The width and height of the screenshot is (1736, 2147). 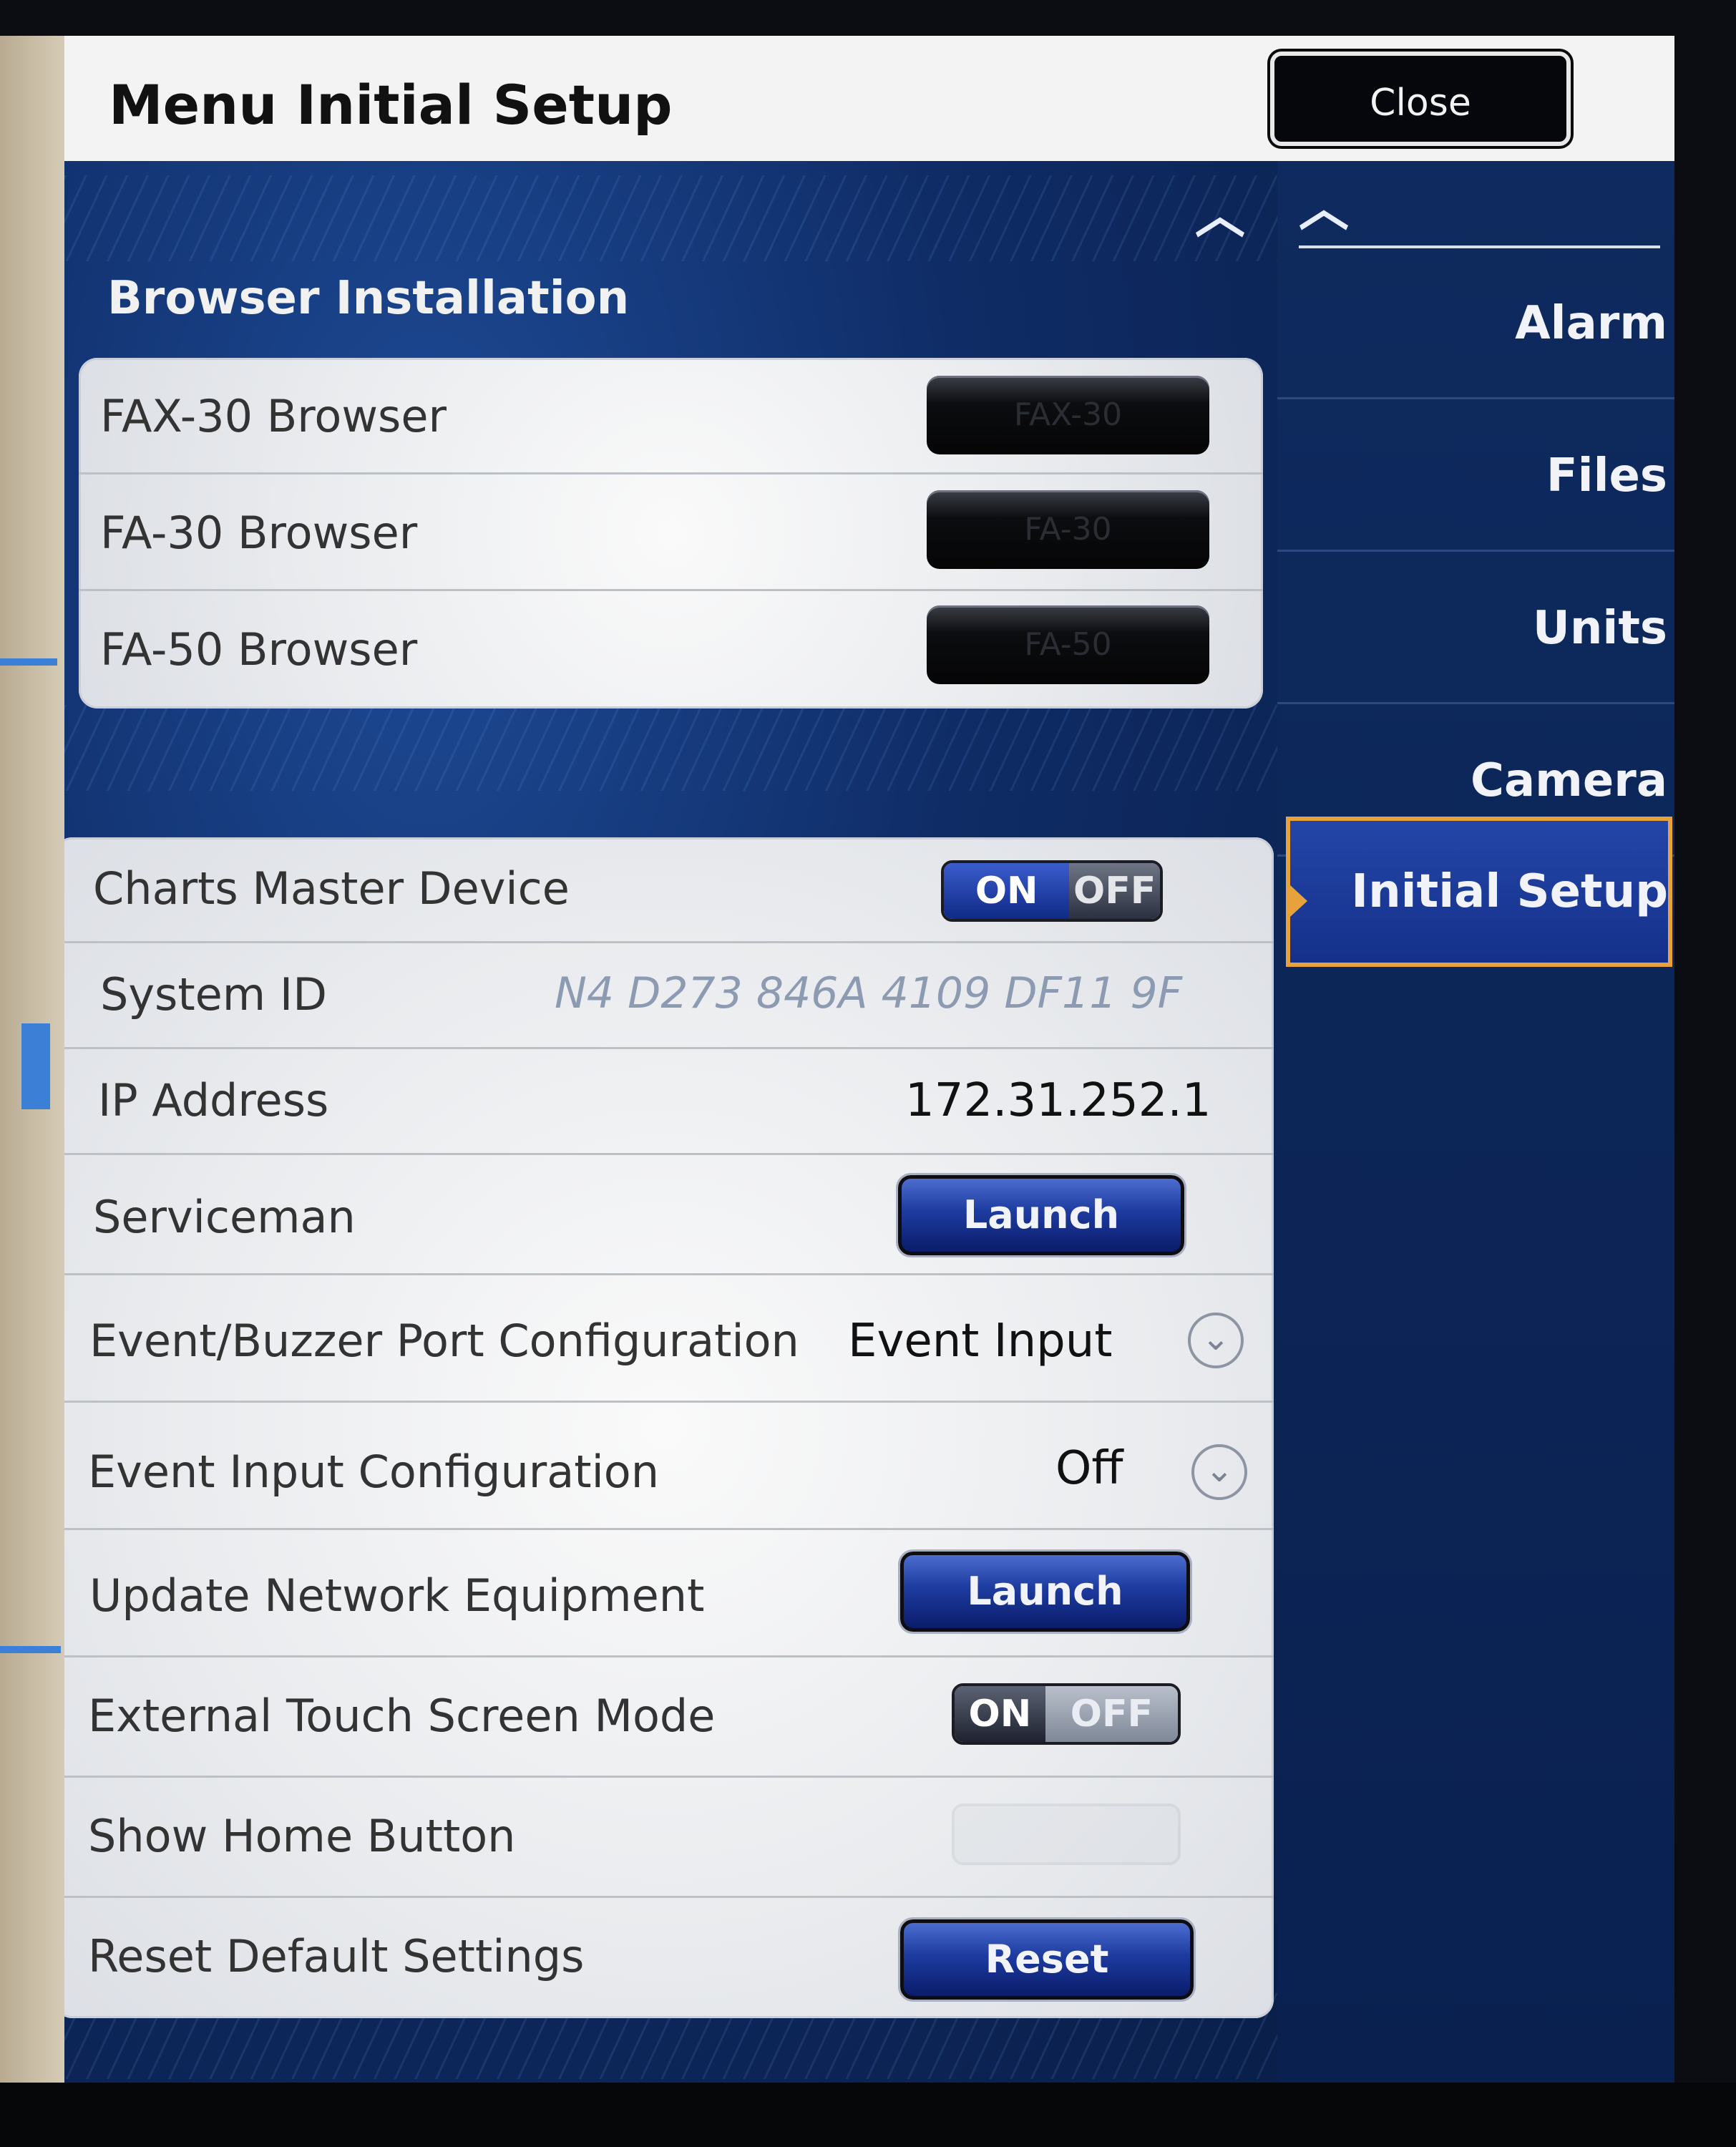 I want to click on install-fax30-button: FAX-30, so click(x=1068, y=415).